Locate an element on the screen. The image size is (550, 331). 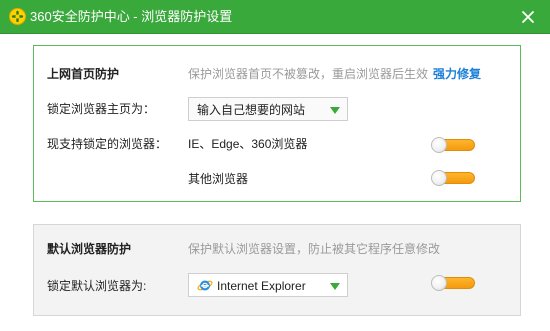
360-logo-icon is located at coordinates (17, 16).